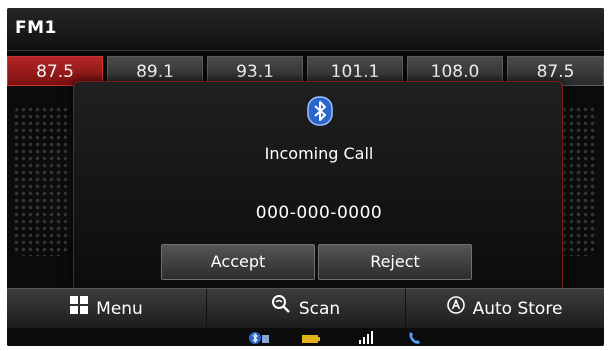 Image resolution: width=611 pixels, height=351 pixels. I want to click on bluetooth-icon, so click(320, 111).